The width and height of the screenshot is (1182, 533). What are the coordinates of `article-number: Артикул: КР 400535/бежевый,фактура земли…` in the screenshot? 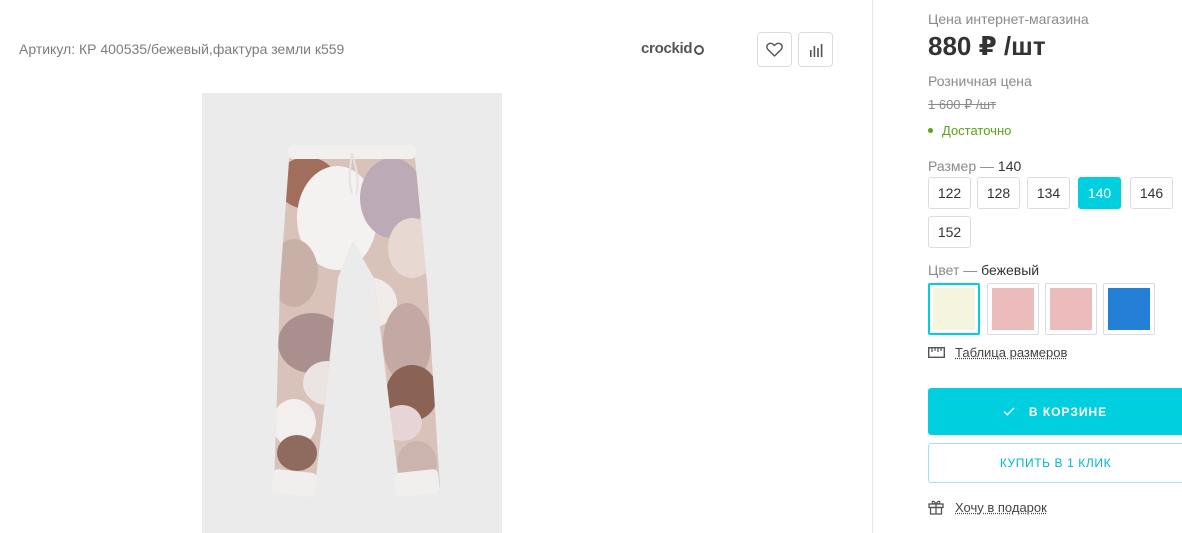 It's located at (181, 49).